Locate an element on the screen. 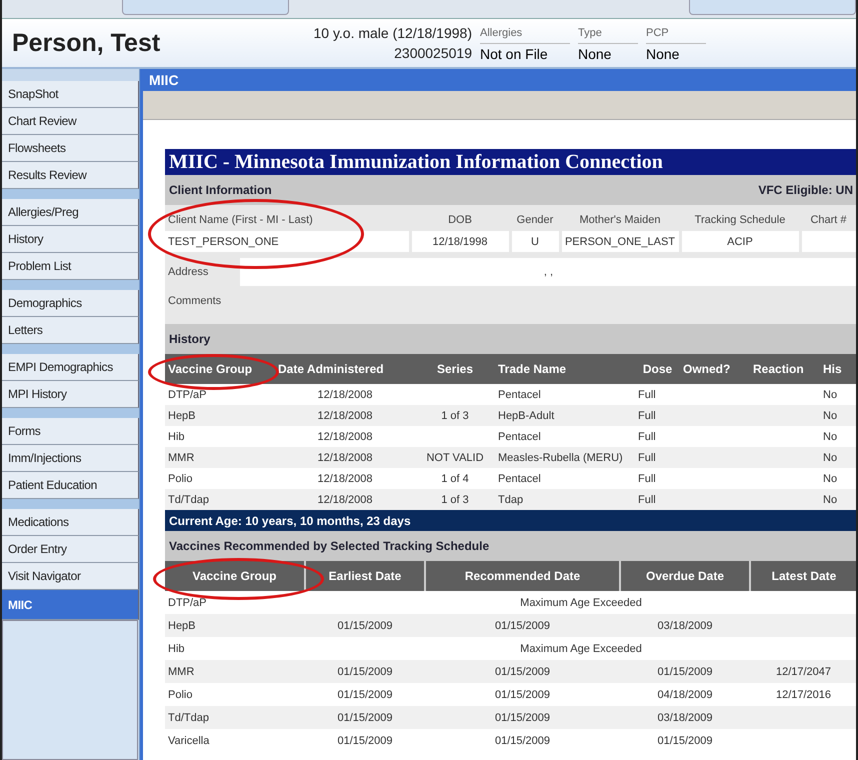  sidebar-item: MIIC is located at coordinates (70, 605).